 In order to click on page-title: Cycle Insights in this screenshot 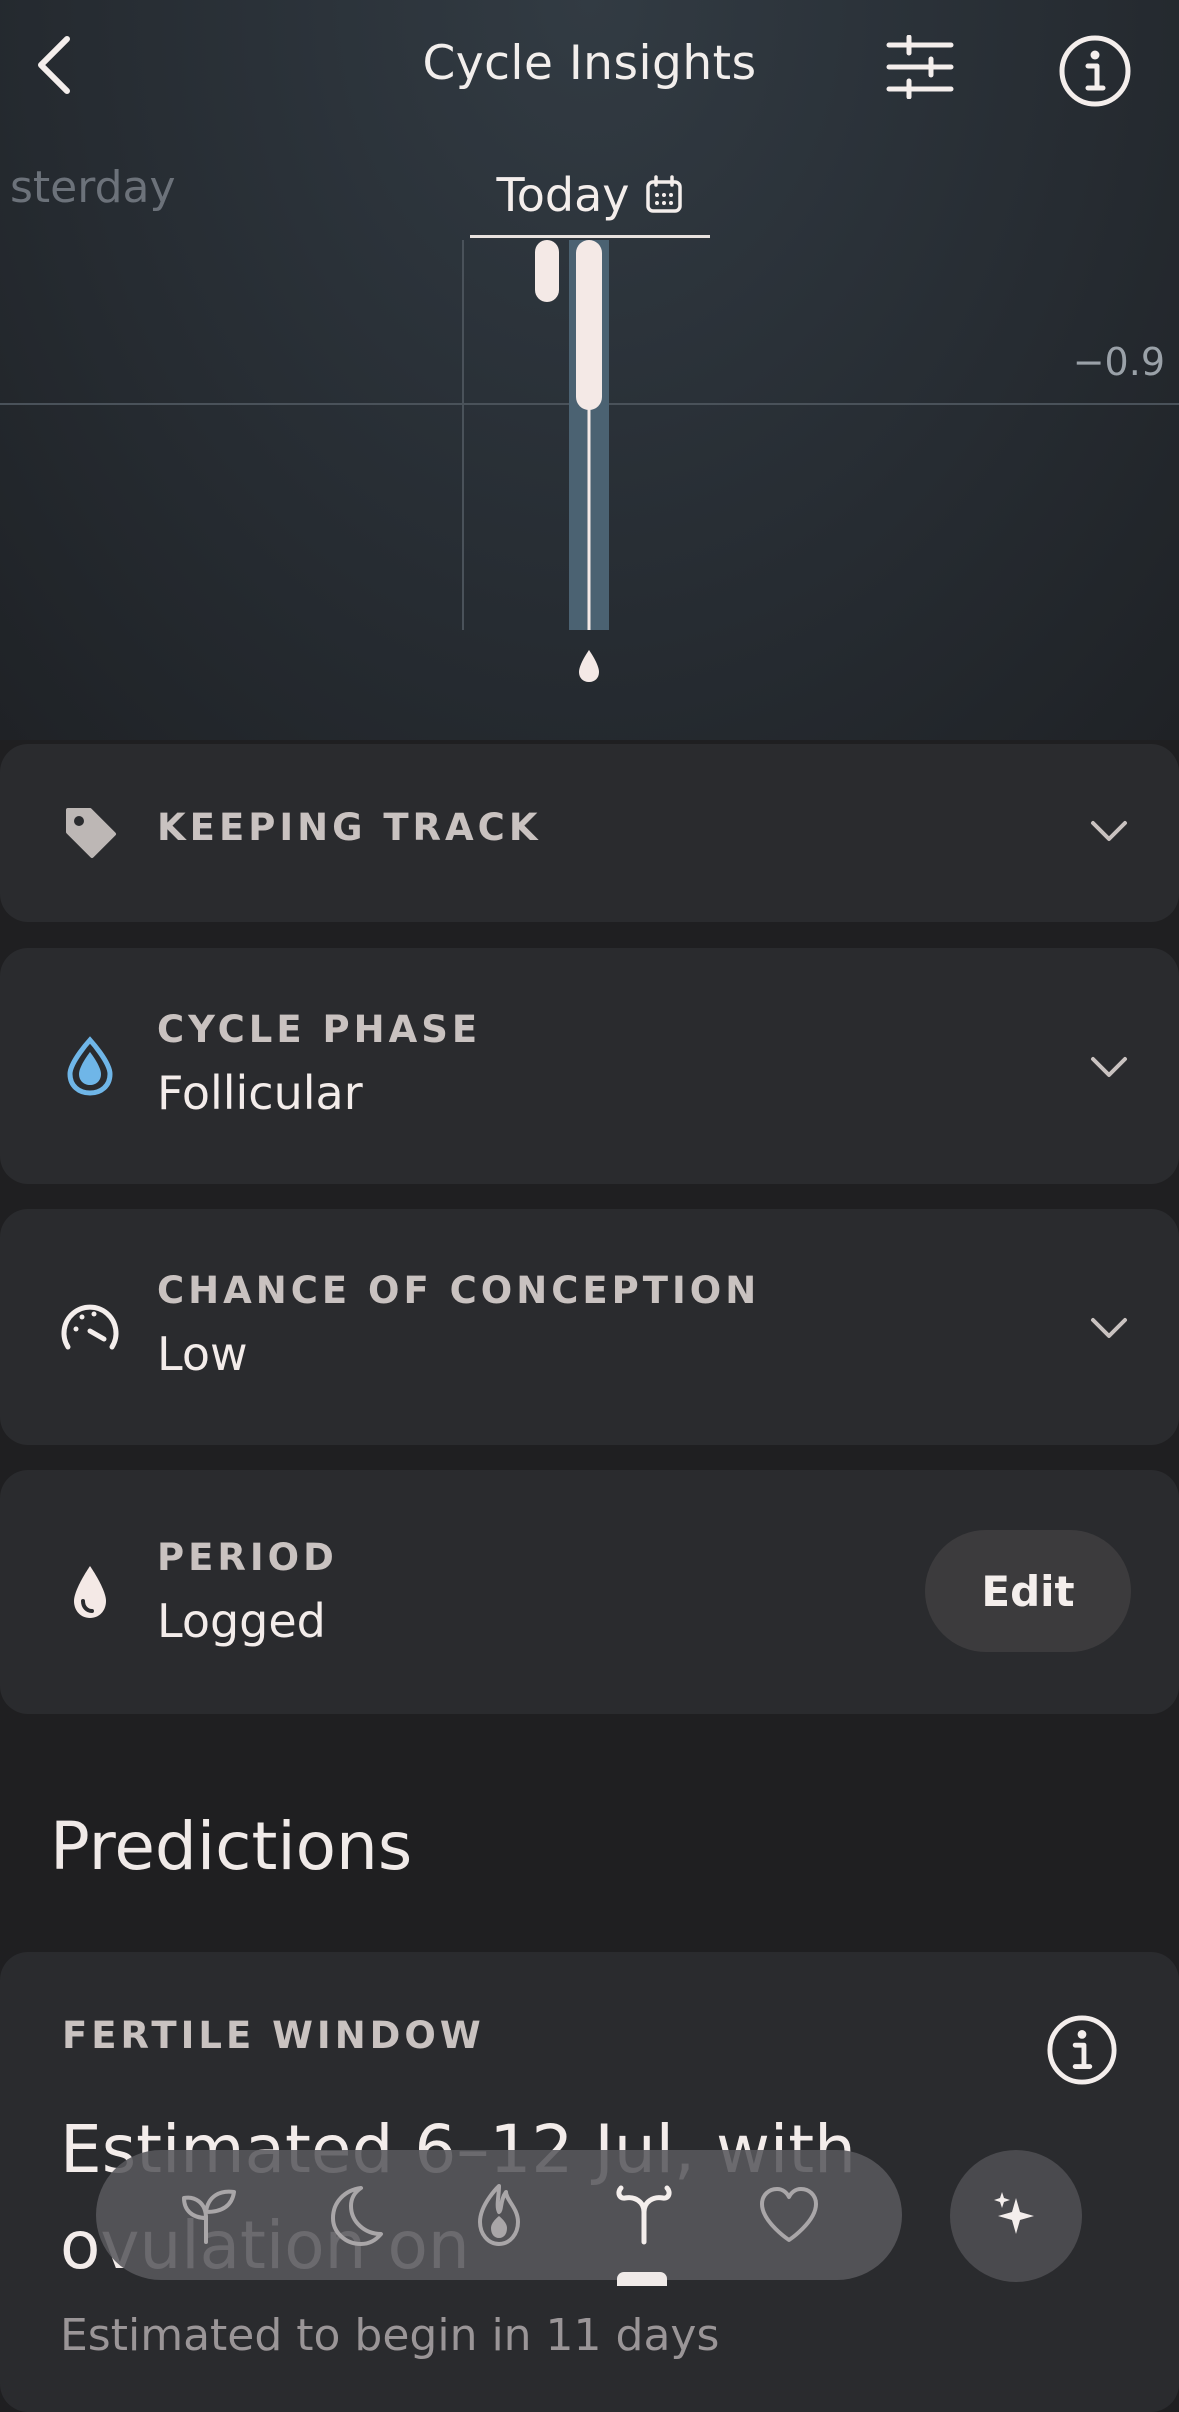, I will do `click(589, 63)`.